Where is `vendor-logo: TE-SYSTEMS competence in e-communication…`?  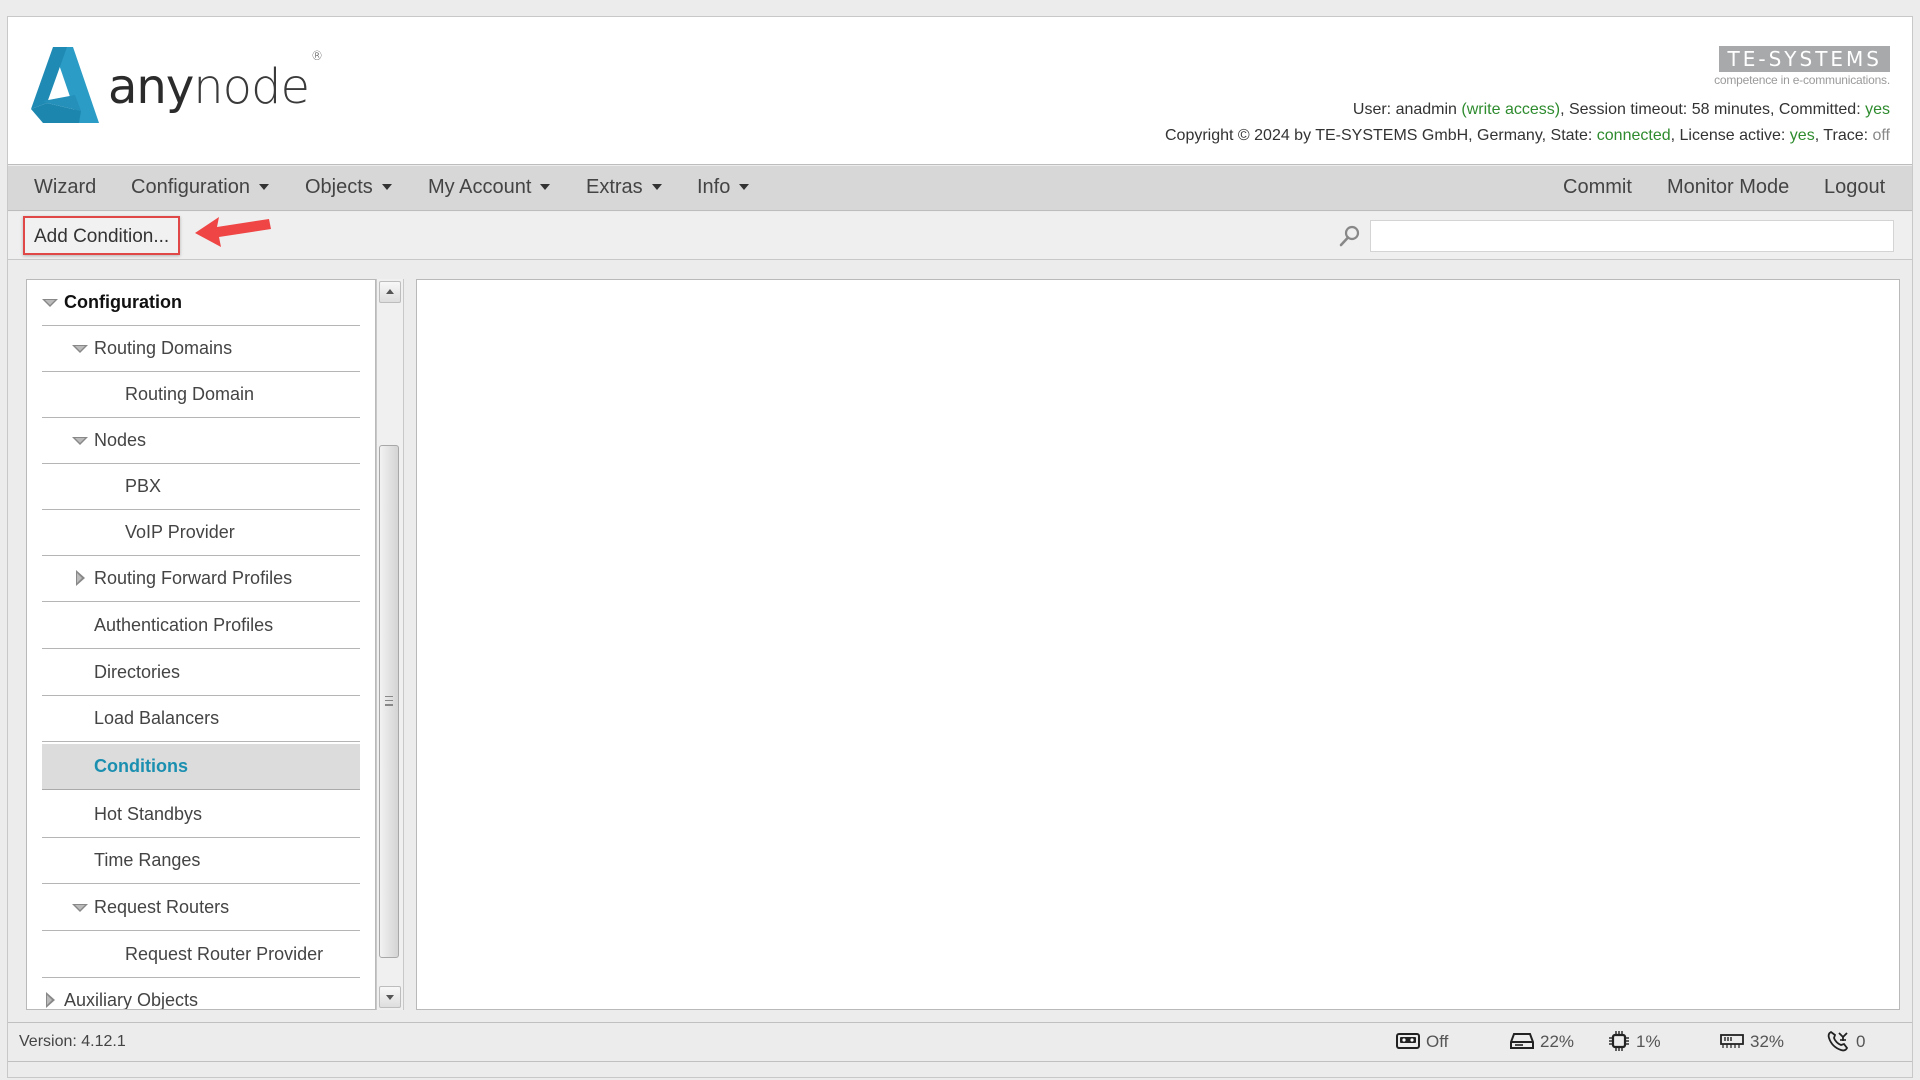
vendor-logo: TE-SYSTEMS competence in e-communication… is located at coordinates (1802, 66).